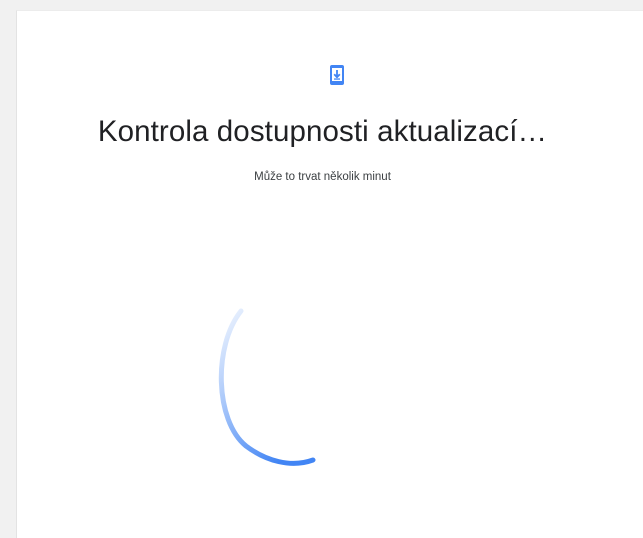  What do you see at coordinates (322, 177) in the screenshot?
I see `page-subtitle: Může to trvat několik minut` at bounding box center [322, 177].